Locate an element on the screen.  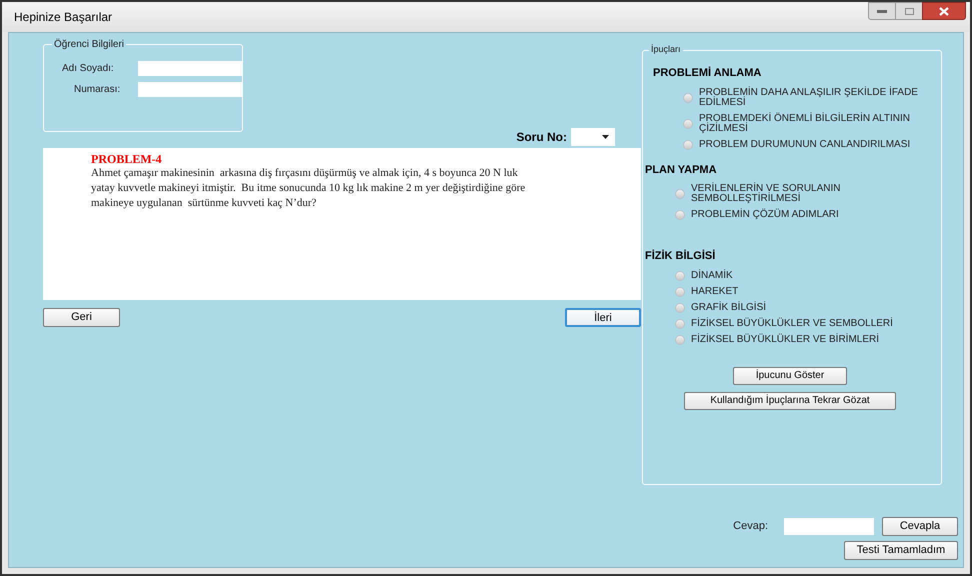
radio-option: FİZİKSEL BÜYÜKLÜKLER VE BİRİMLERİ is located at coordinates (792, 339).